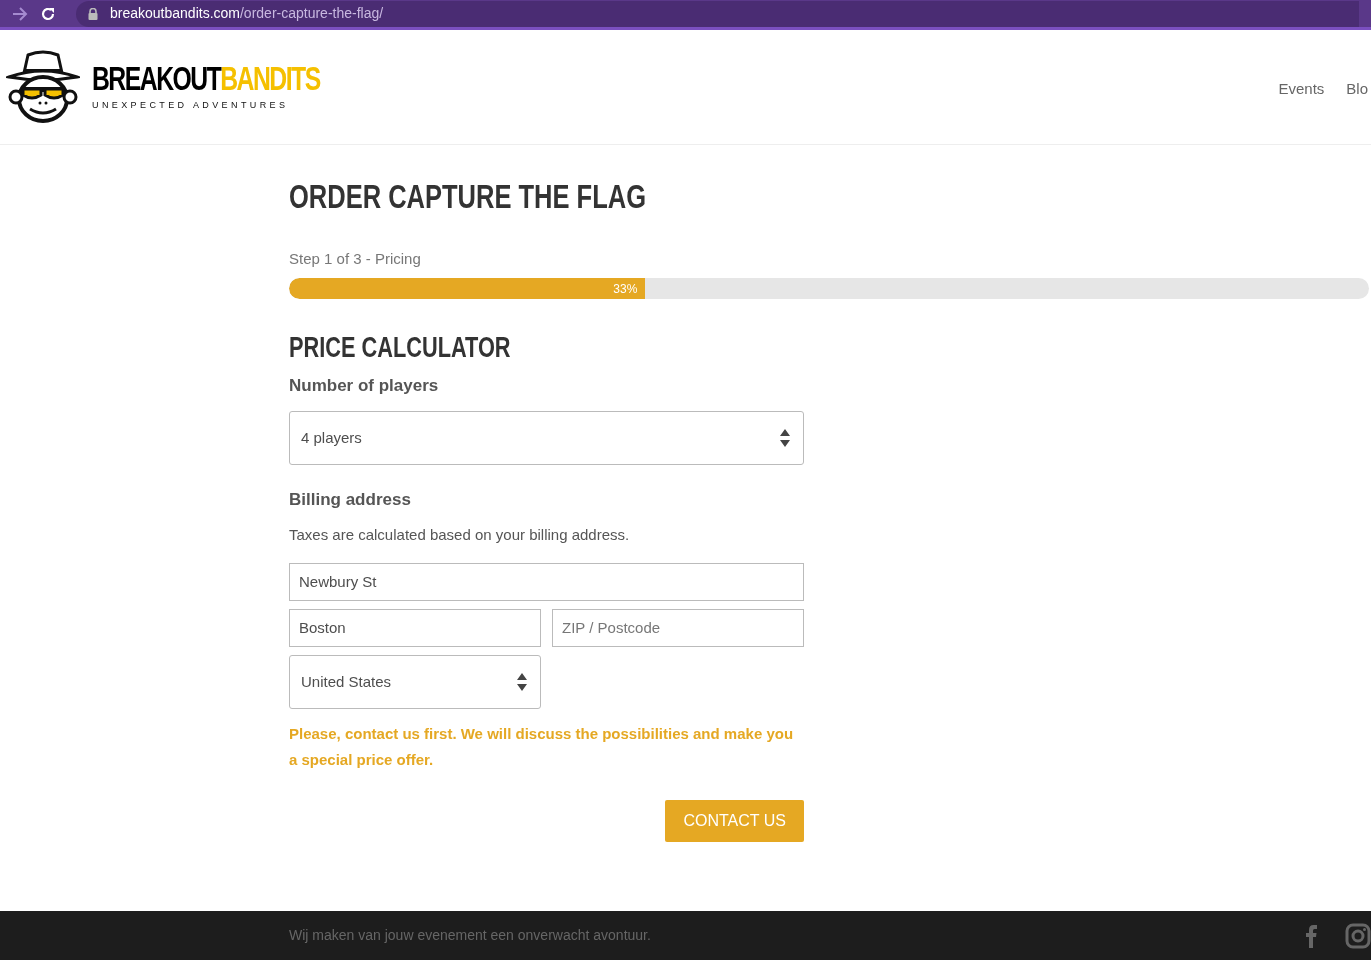 This screenshot has height=960, width=1371. What do you see at coordinates (350, 499) in the screenshot?
I see `field-label: Billing address` at bounding box center [350, 499].